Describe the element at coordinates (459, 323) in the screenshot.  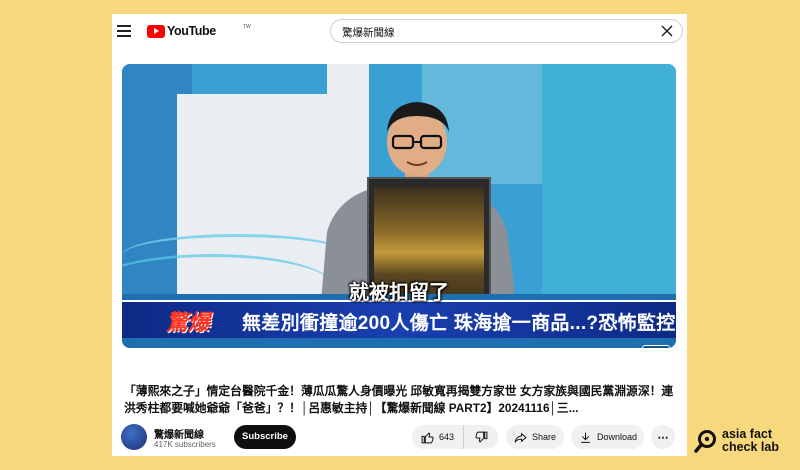
I see `ticker-text: 無差別衝撞逾200人傷亡 珠海搶一商品...?恐怖監控 比V關三天` at that location.